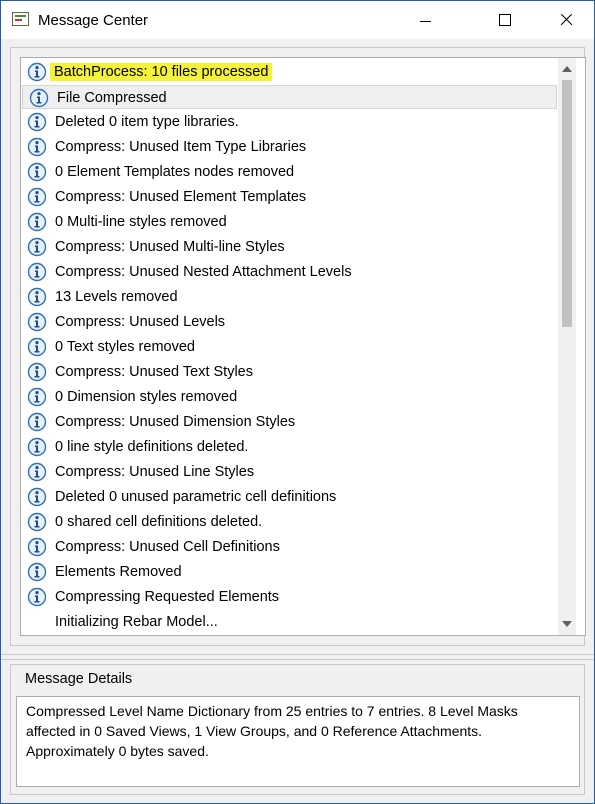  I want to click on message-text: Compress: Unused Dimension Styles, so click(175, 422).